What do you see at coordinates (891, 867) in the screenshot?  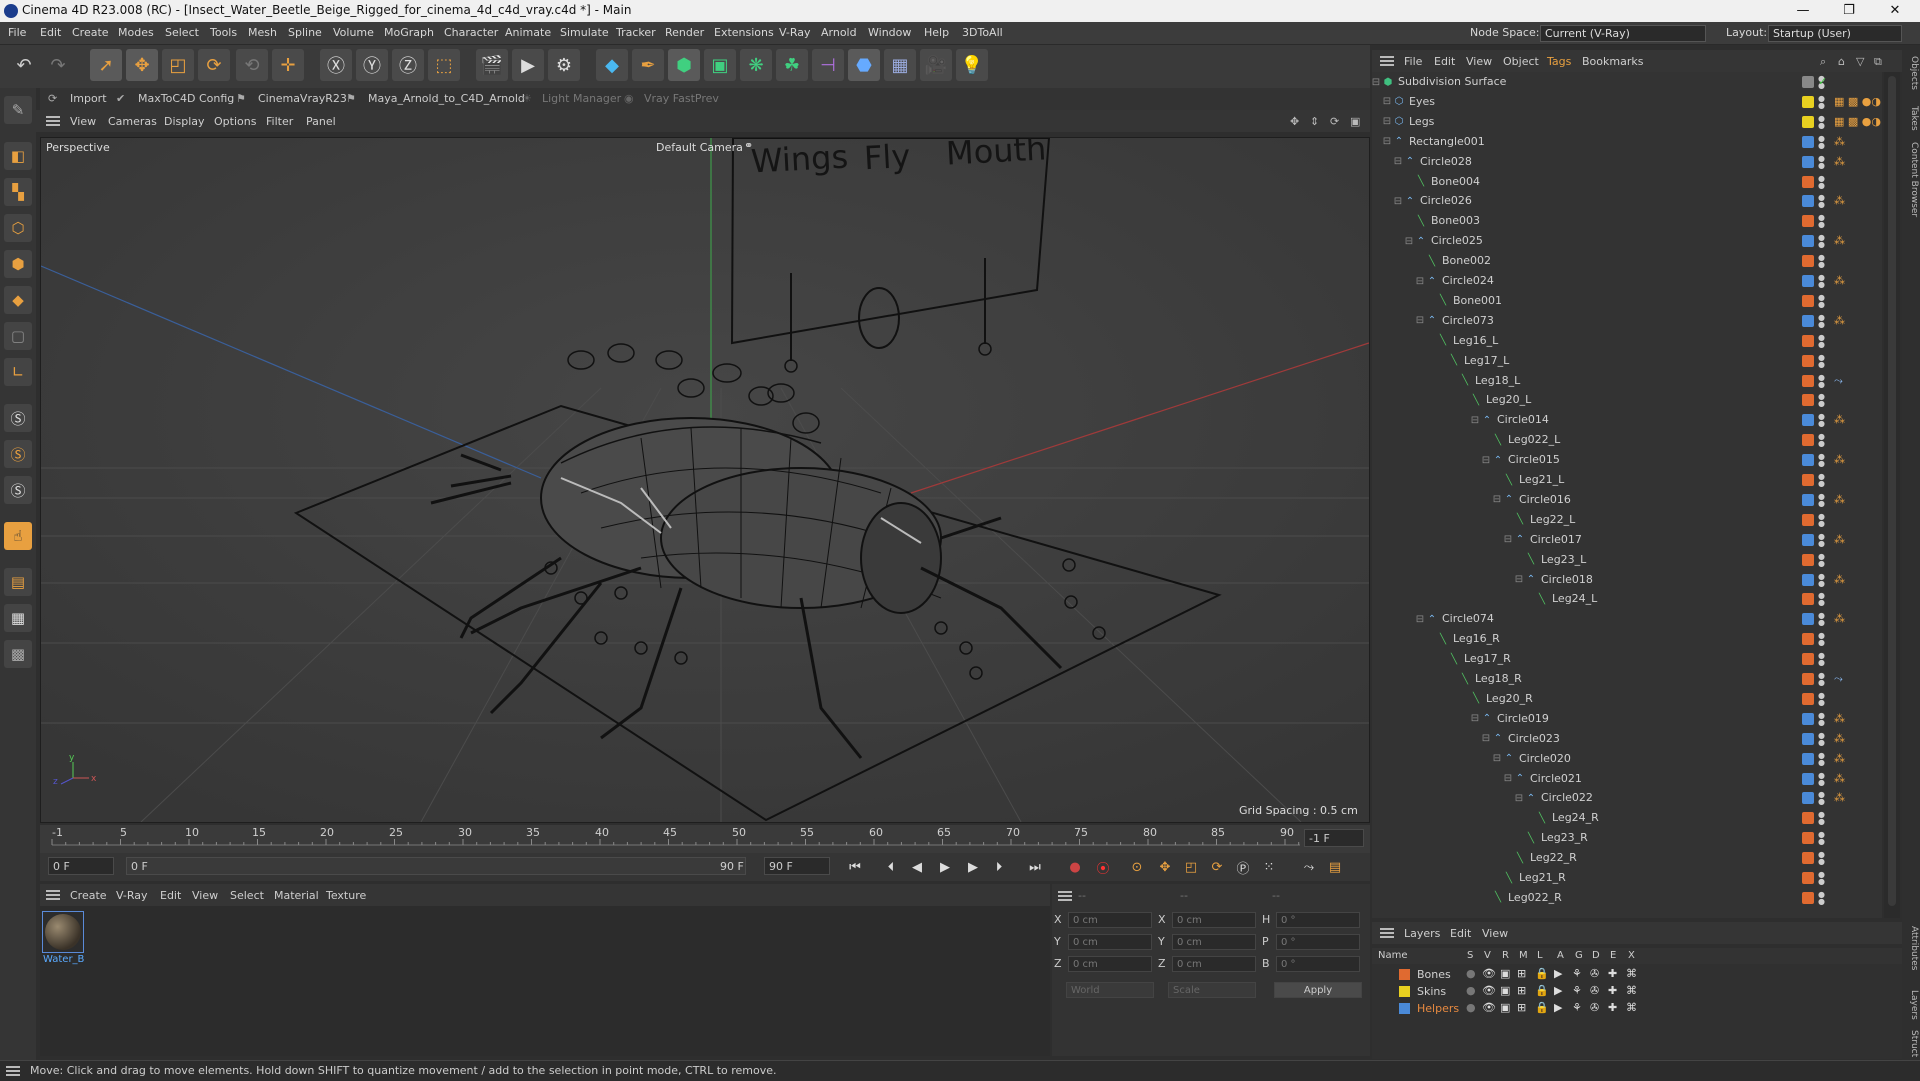 I see `prev-key-icon: ⏴` at bounding box center [891, 867].